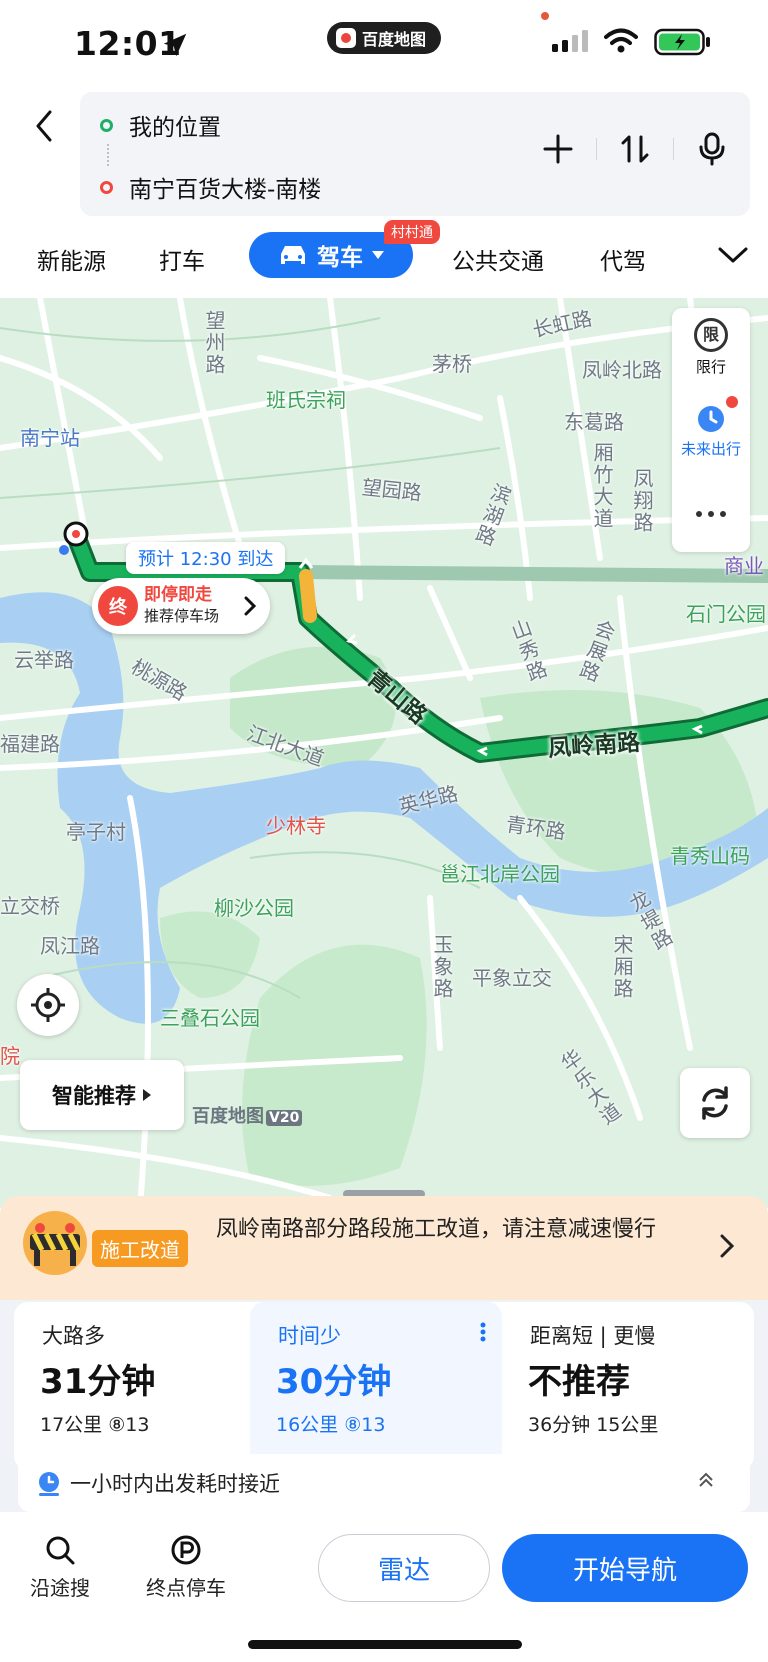 The image size is (768, 1662). Describe the element at coordinates (391, 490) in the screenshot. I see `map-label: 望园路` at that location.